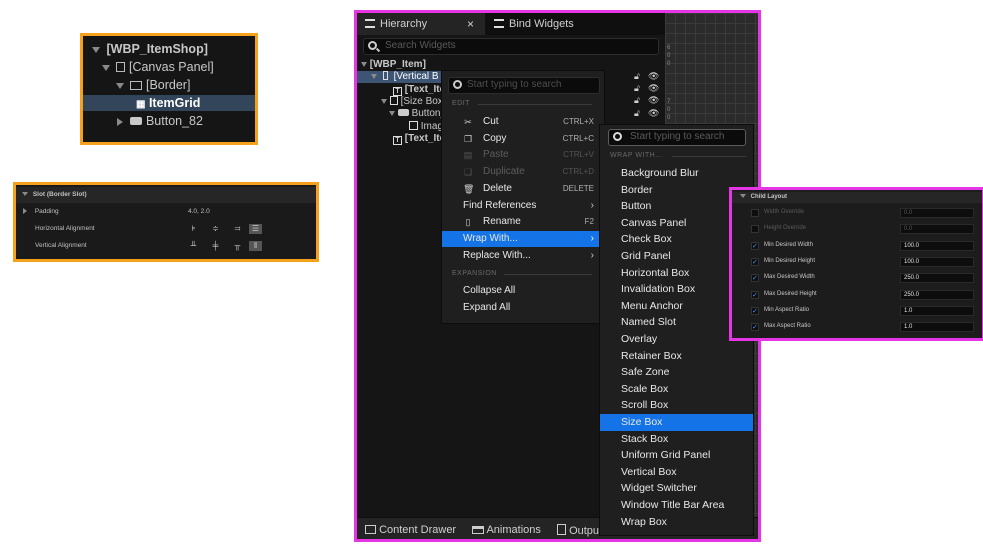 Image resolution: width=983 pixels, height=545 pixels. What do you see at coordinates (169, 67) in the screenshot?
I see `tree-item-canvas-panel: [Canvas Panel]` at bounding box center [169, 67].